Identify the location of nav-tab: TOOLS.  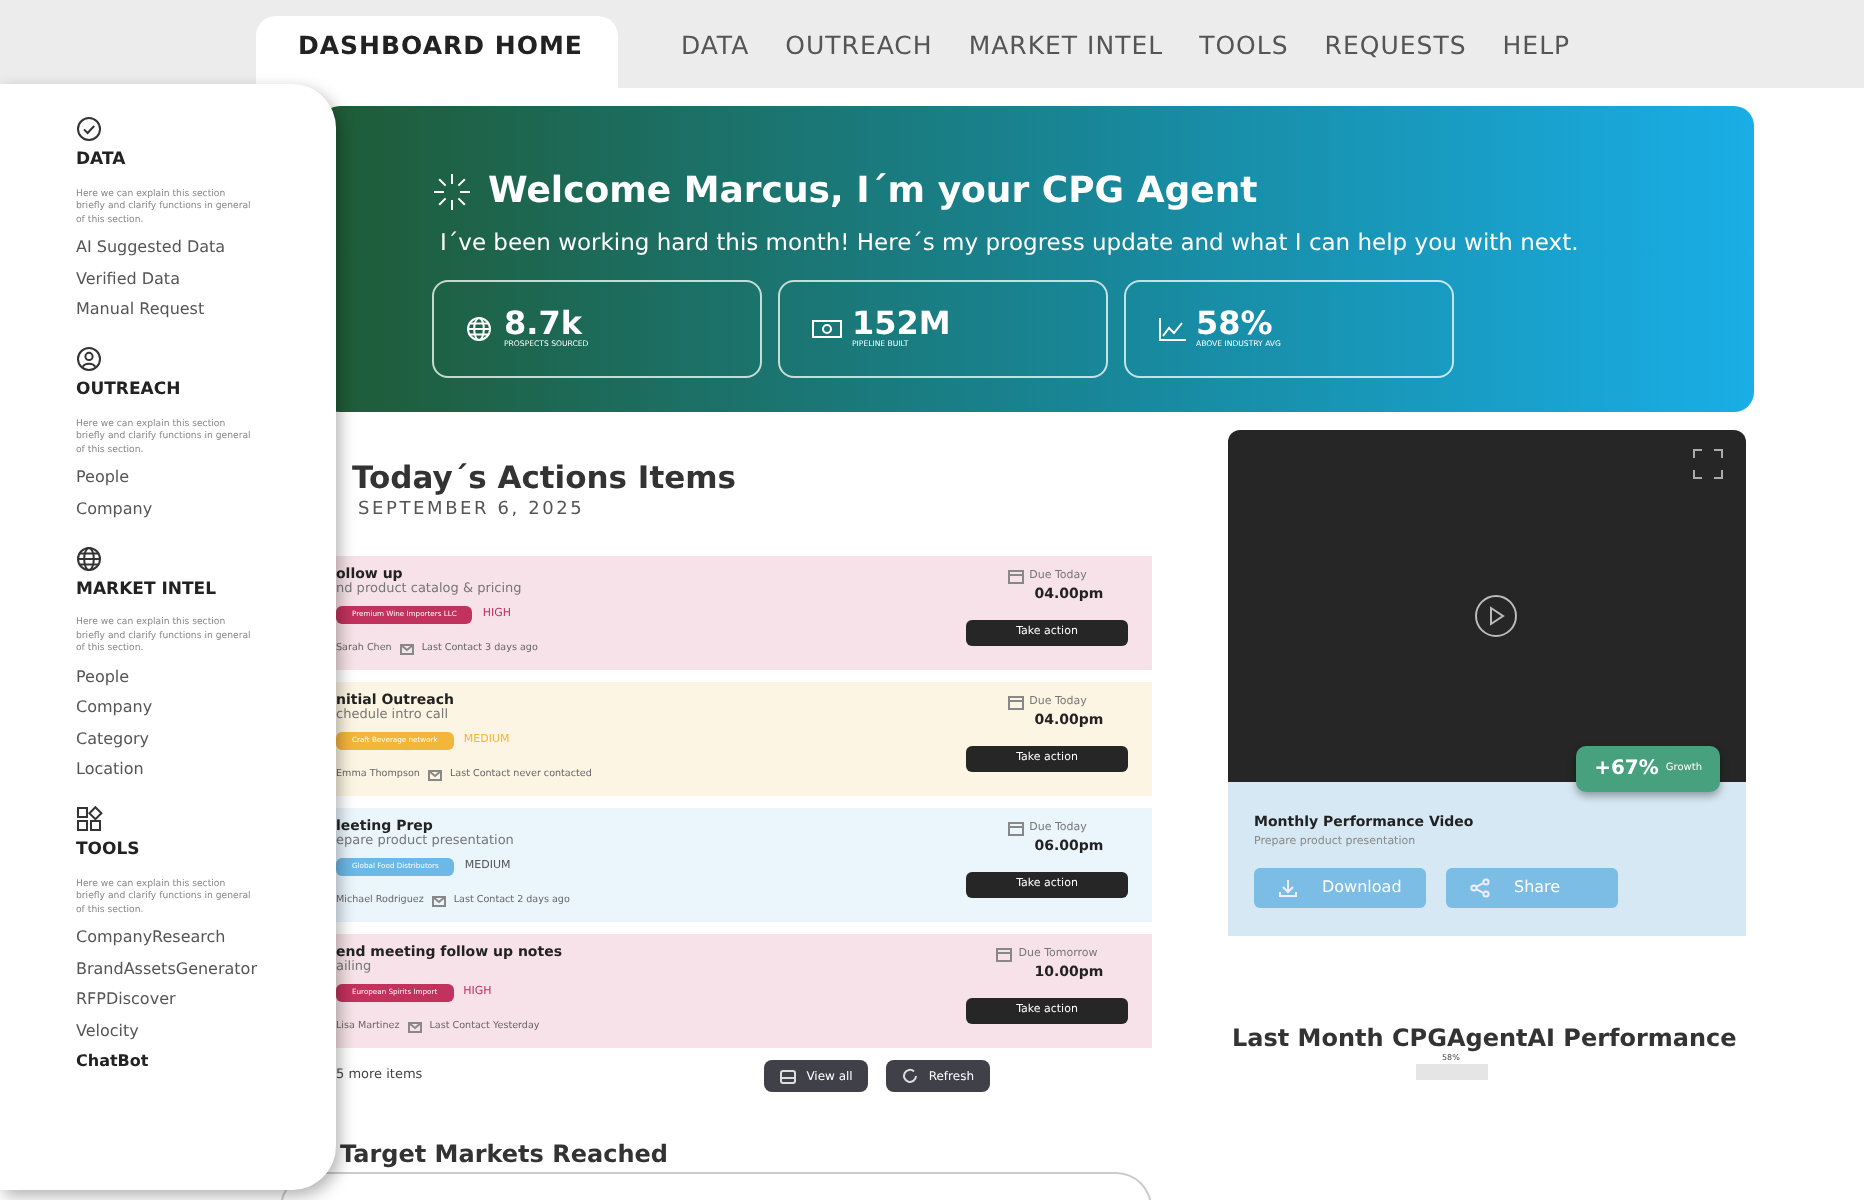
(1244, 52).